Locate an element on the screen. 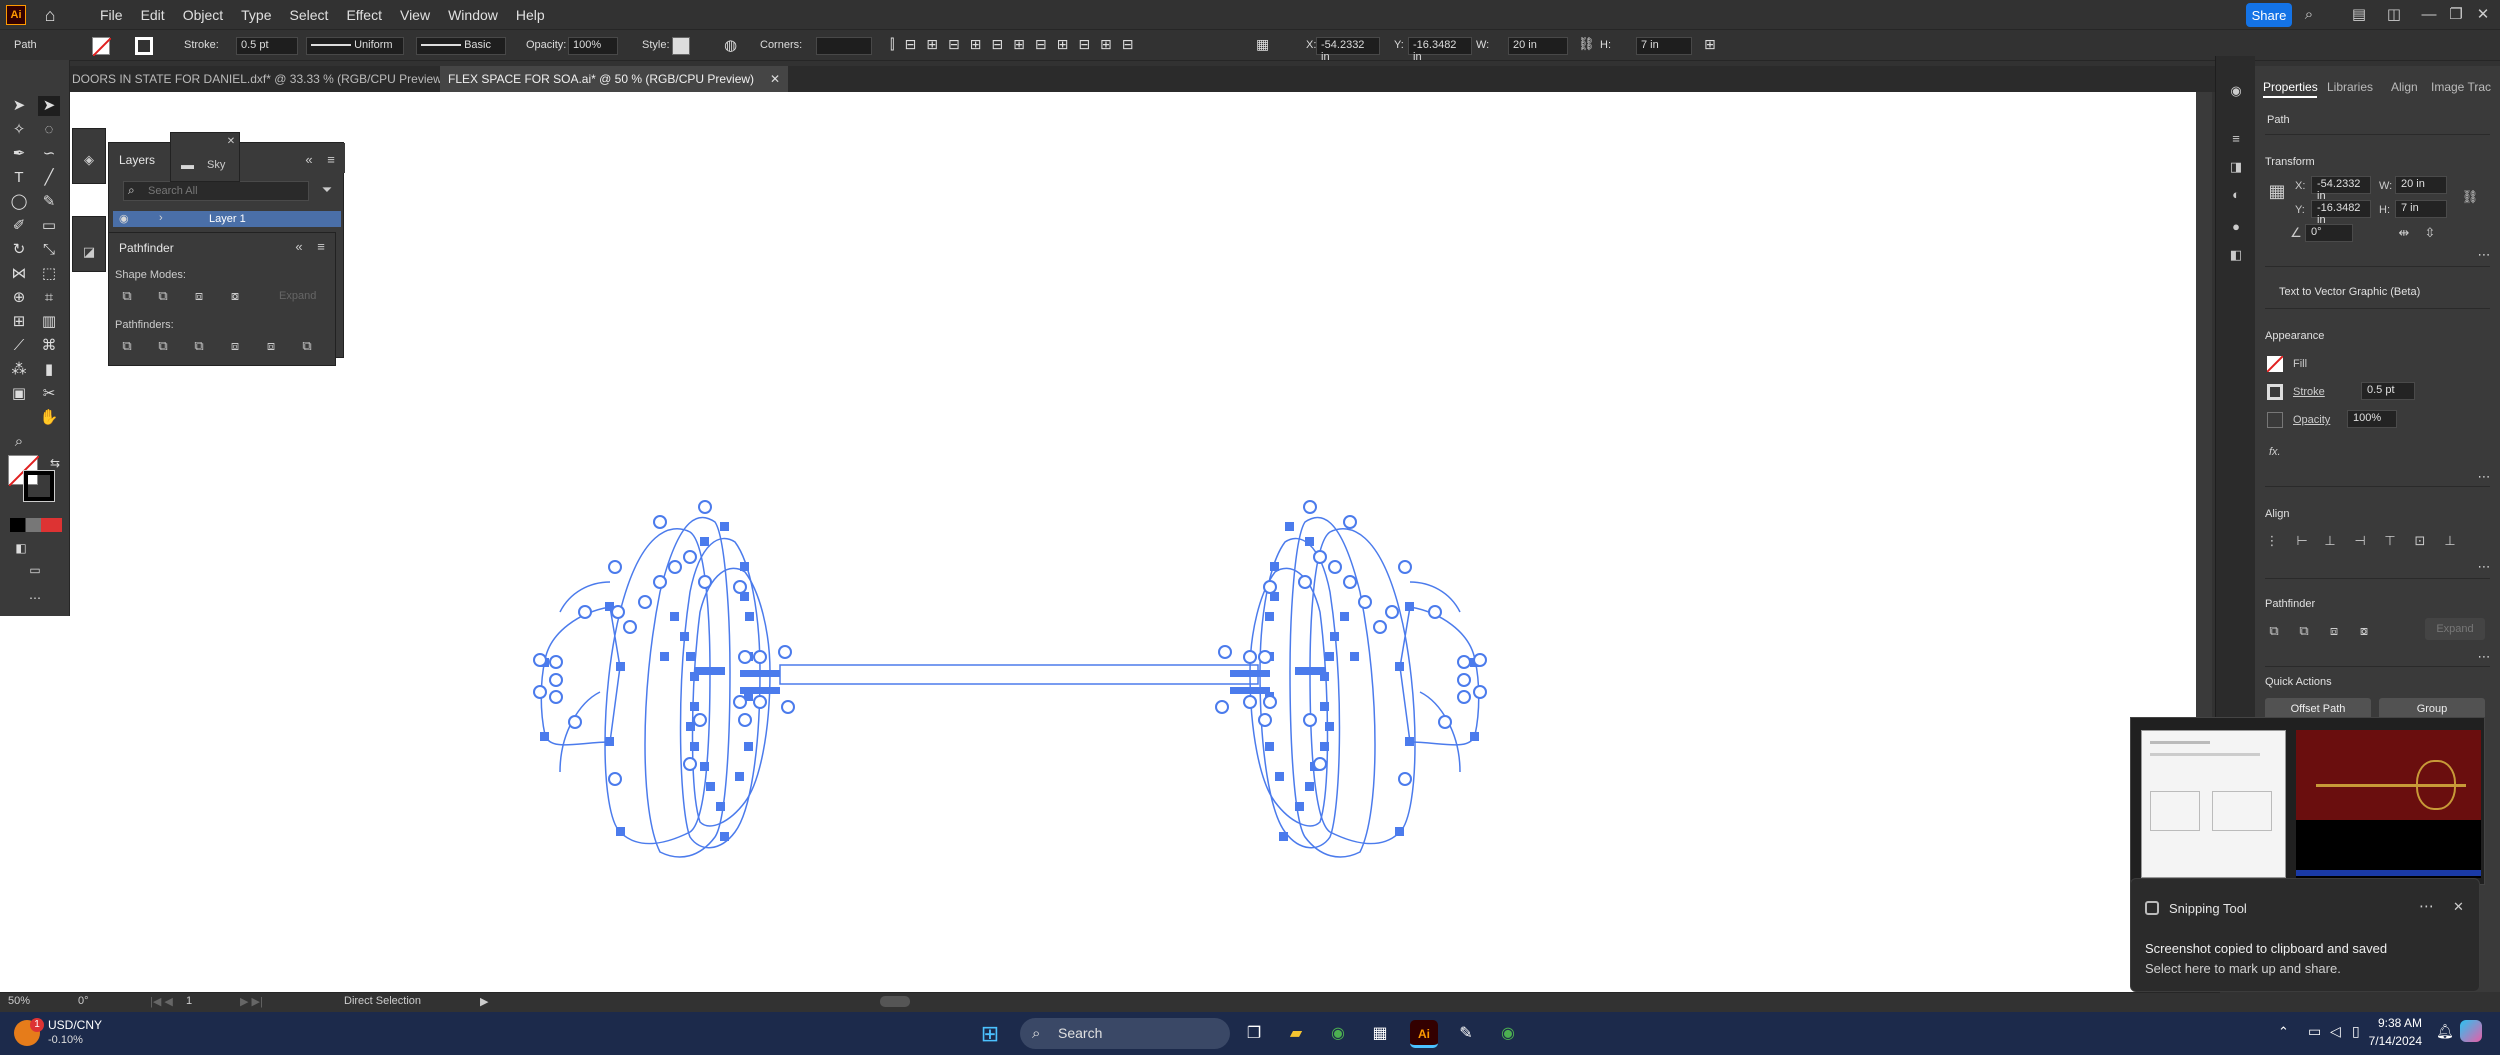 The image size is (2500, 1055). notification-bell-icon: 🔔︎ is located at coordinates (2445, 1031).